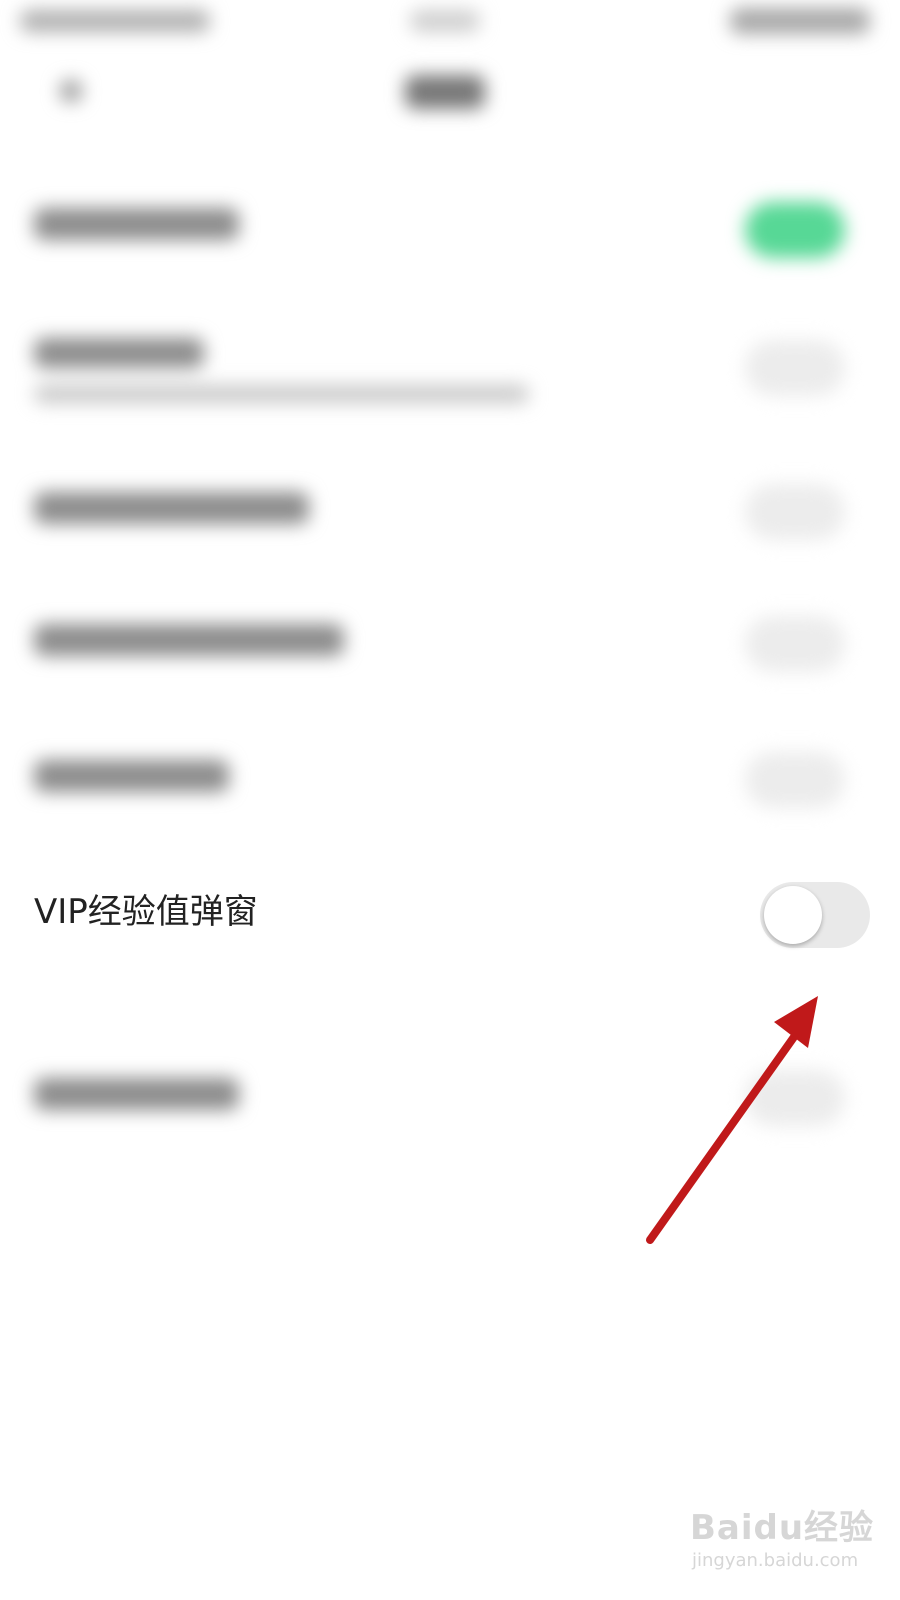 The image size is (900, 1600). Describe the element at coordinates (71, 91) in the screenshot. I see `back-icon` at that location.